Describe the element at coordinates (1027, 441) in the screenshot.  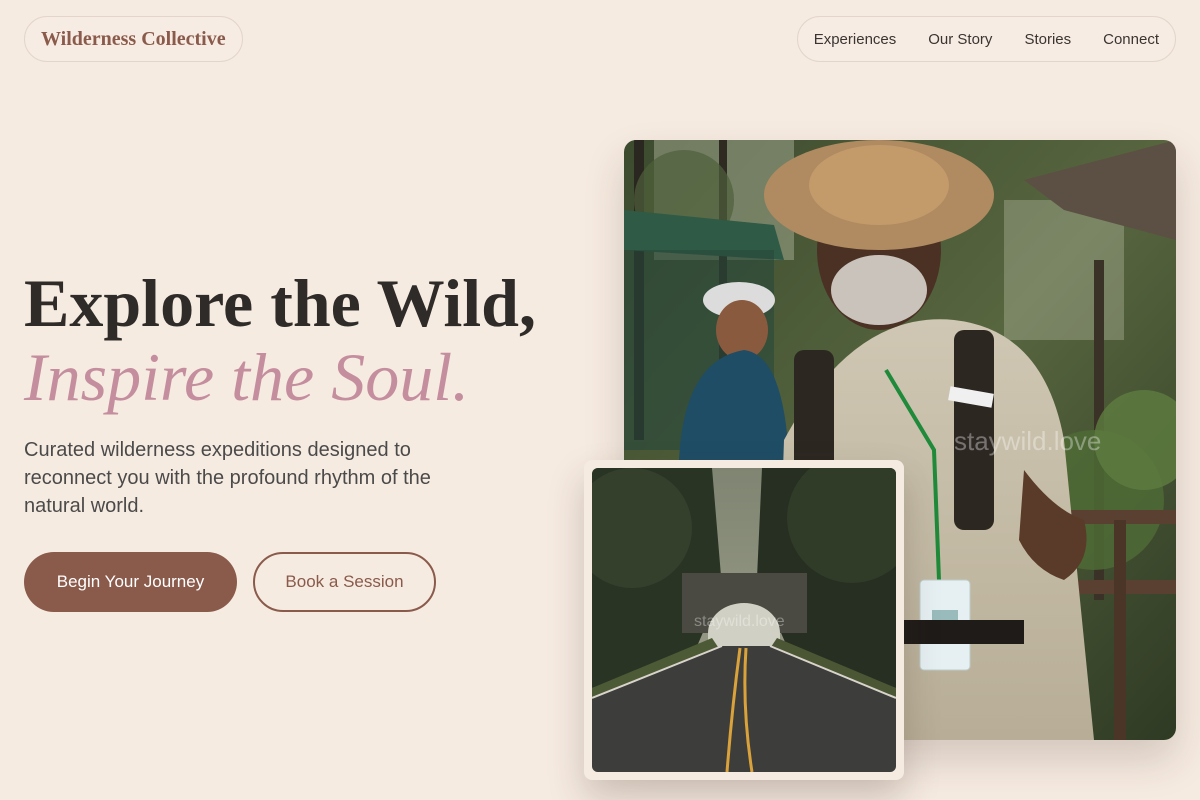
I see `watermark-main: staywild.love` at that location.